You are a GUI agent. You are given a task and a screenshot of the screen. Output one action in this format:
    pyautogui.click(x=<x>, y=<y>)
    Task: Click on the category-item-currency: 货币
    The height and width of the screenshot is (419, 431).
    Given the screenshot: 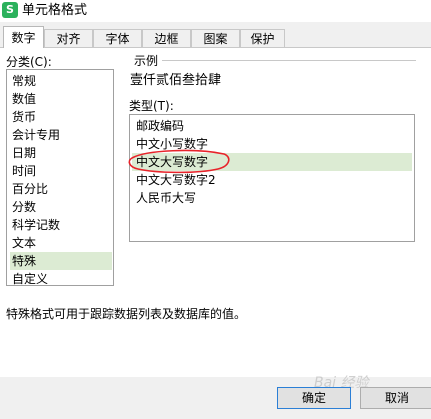 What is the action you would take?
    pyautogui.click(x=61, y=117)
    